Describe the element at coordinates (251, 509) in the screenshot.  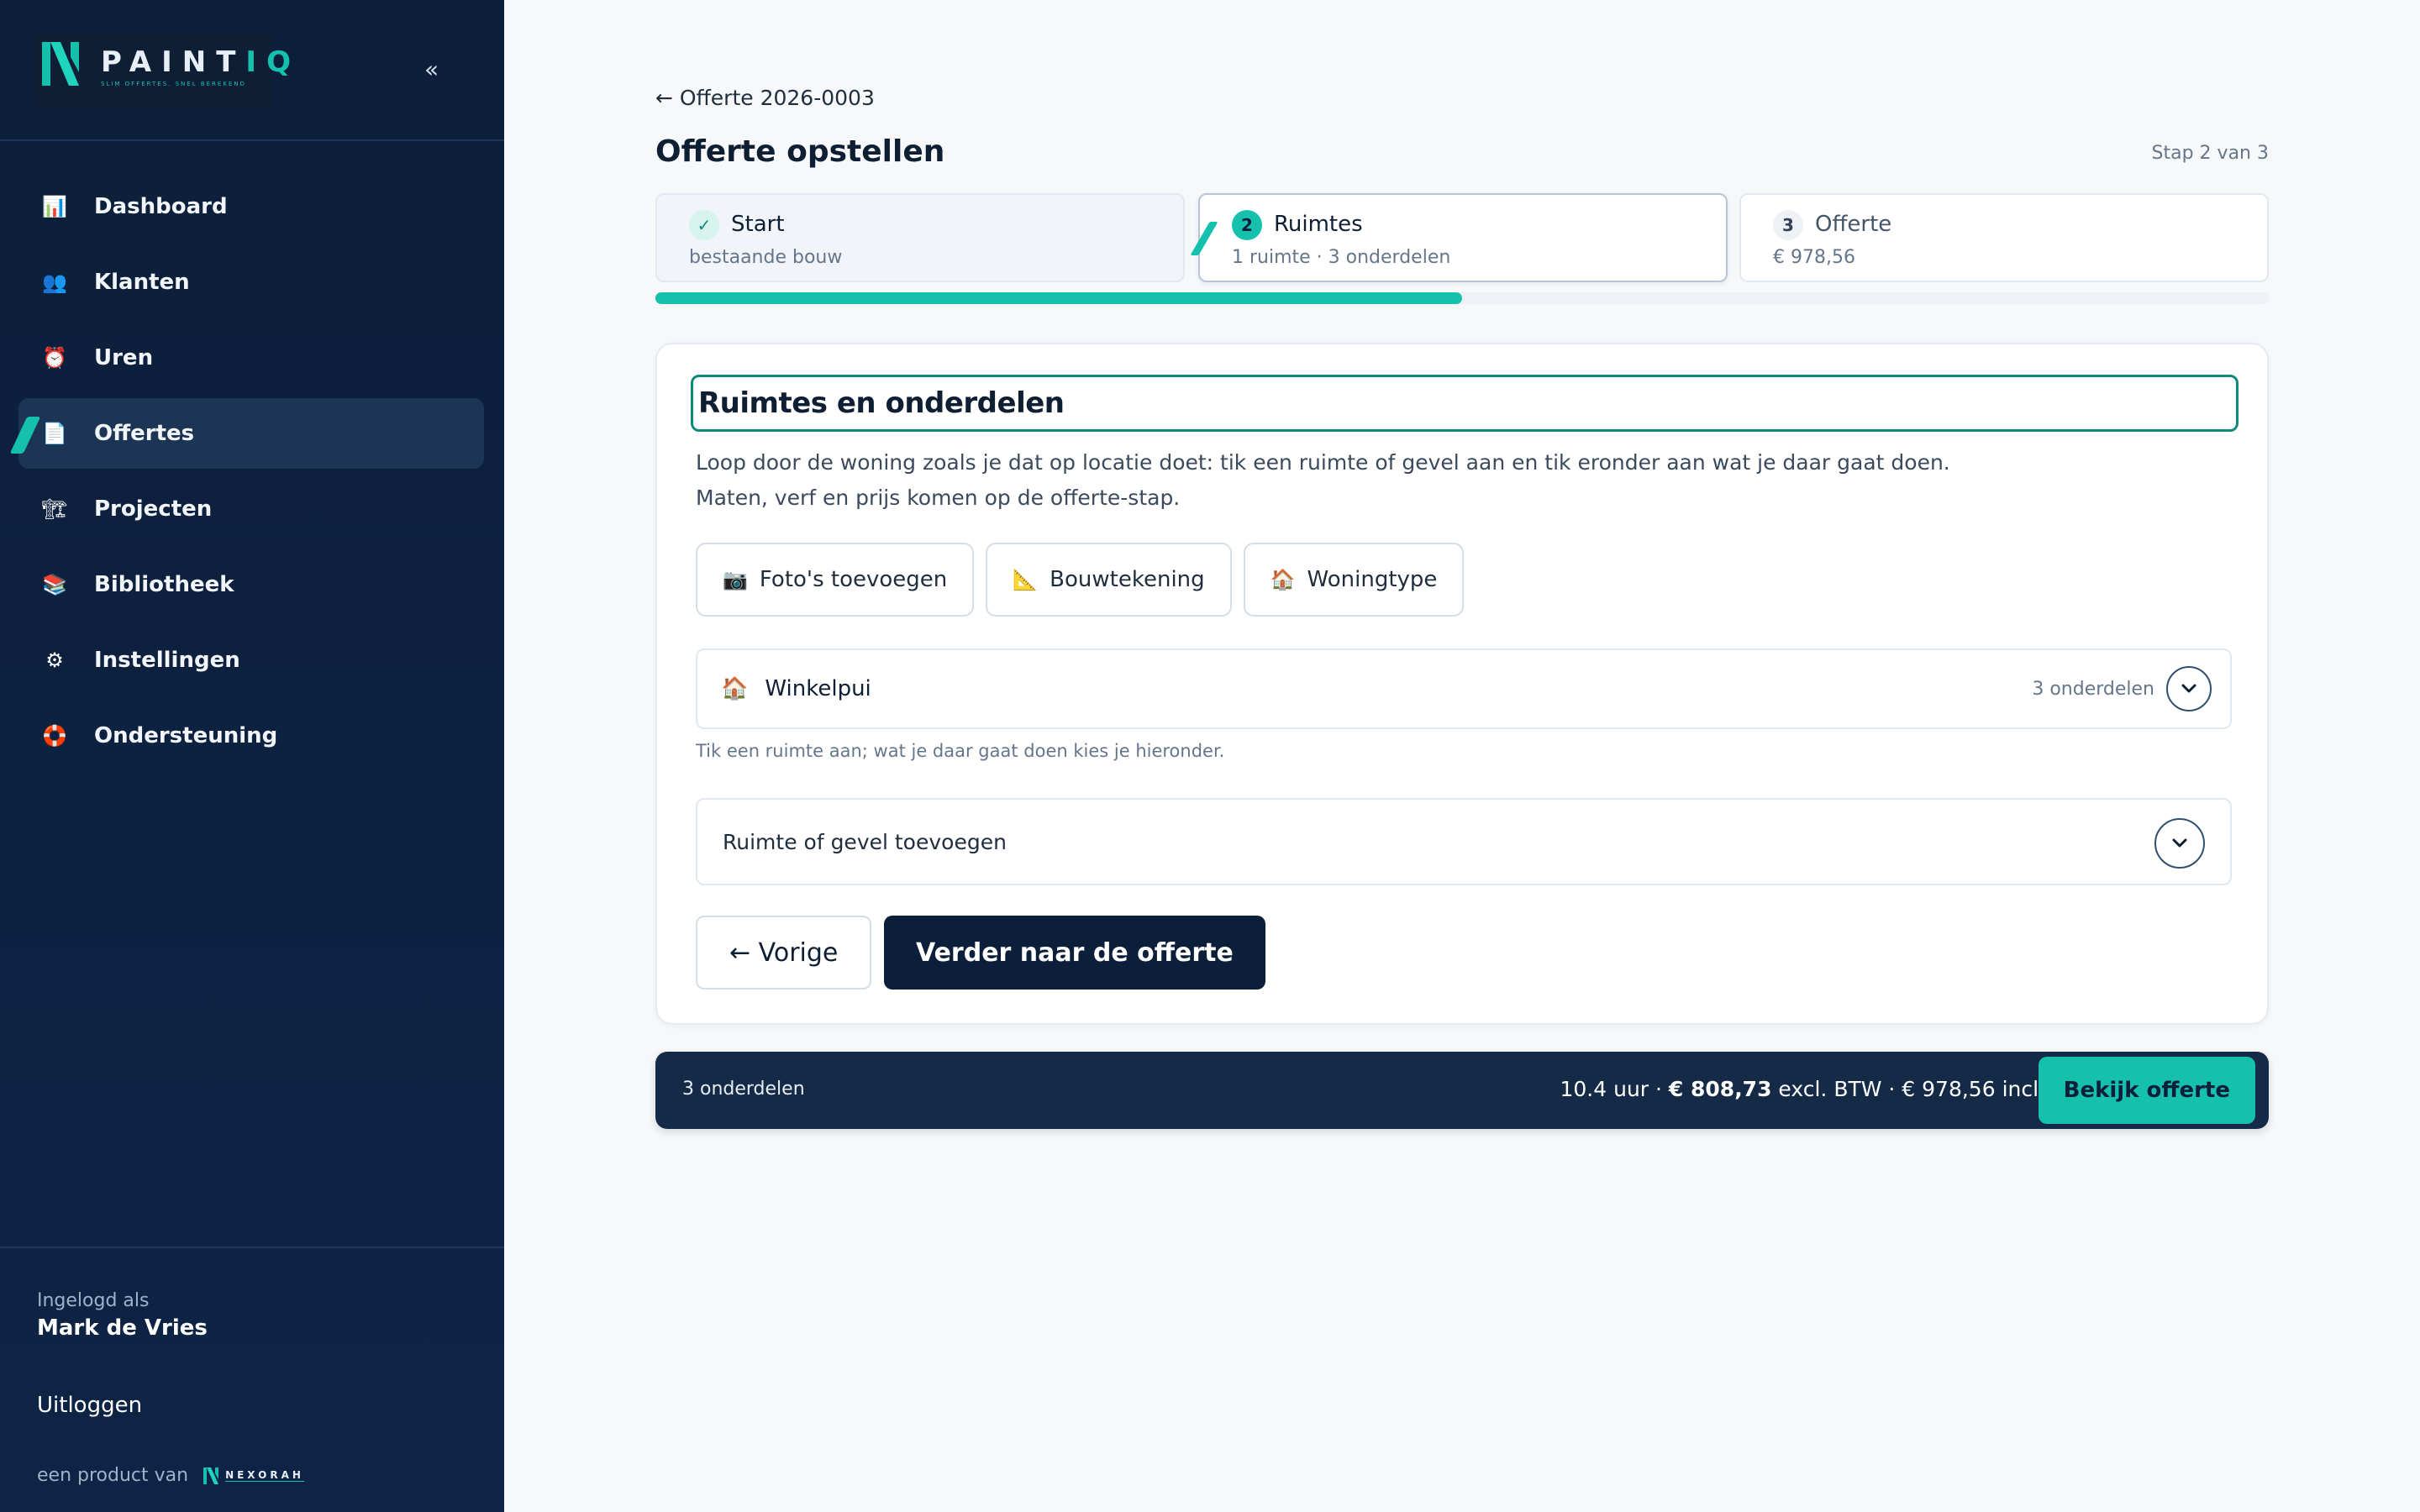
I see `sidebar-item-projecten: 🏗 Projecten` at that location.